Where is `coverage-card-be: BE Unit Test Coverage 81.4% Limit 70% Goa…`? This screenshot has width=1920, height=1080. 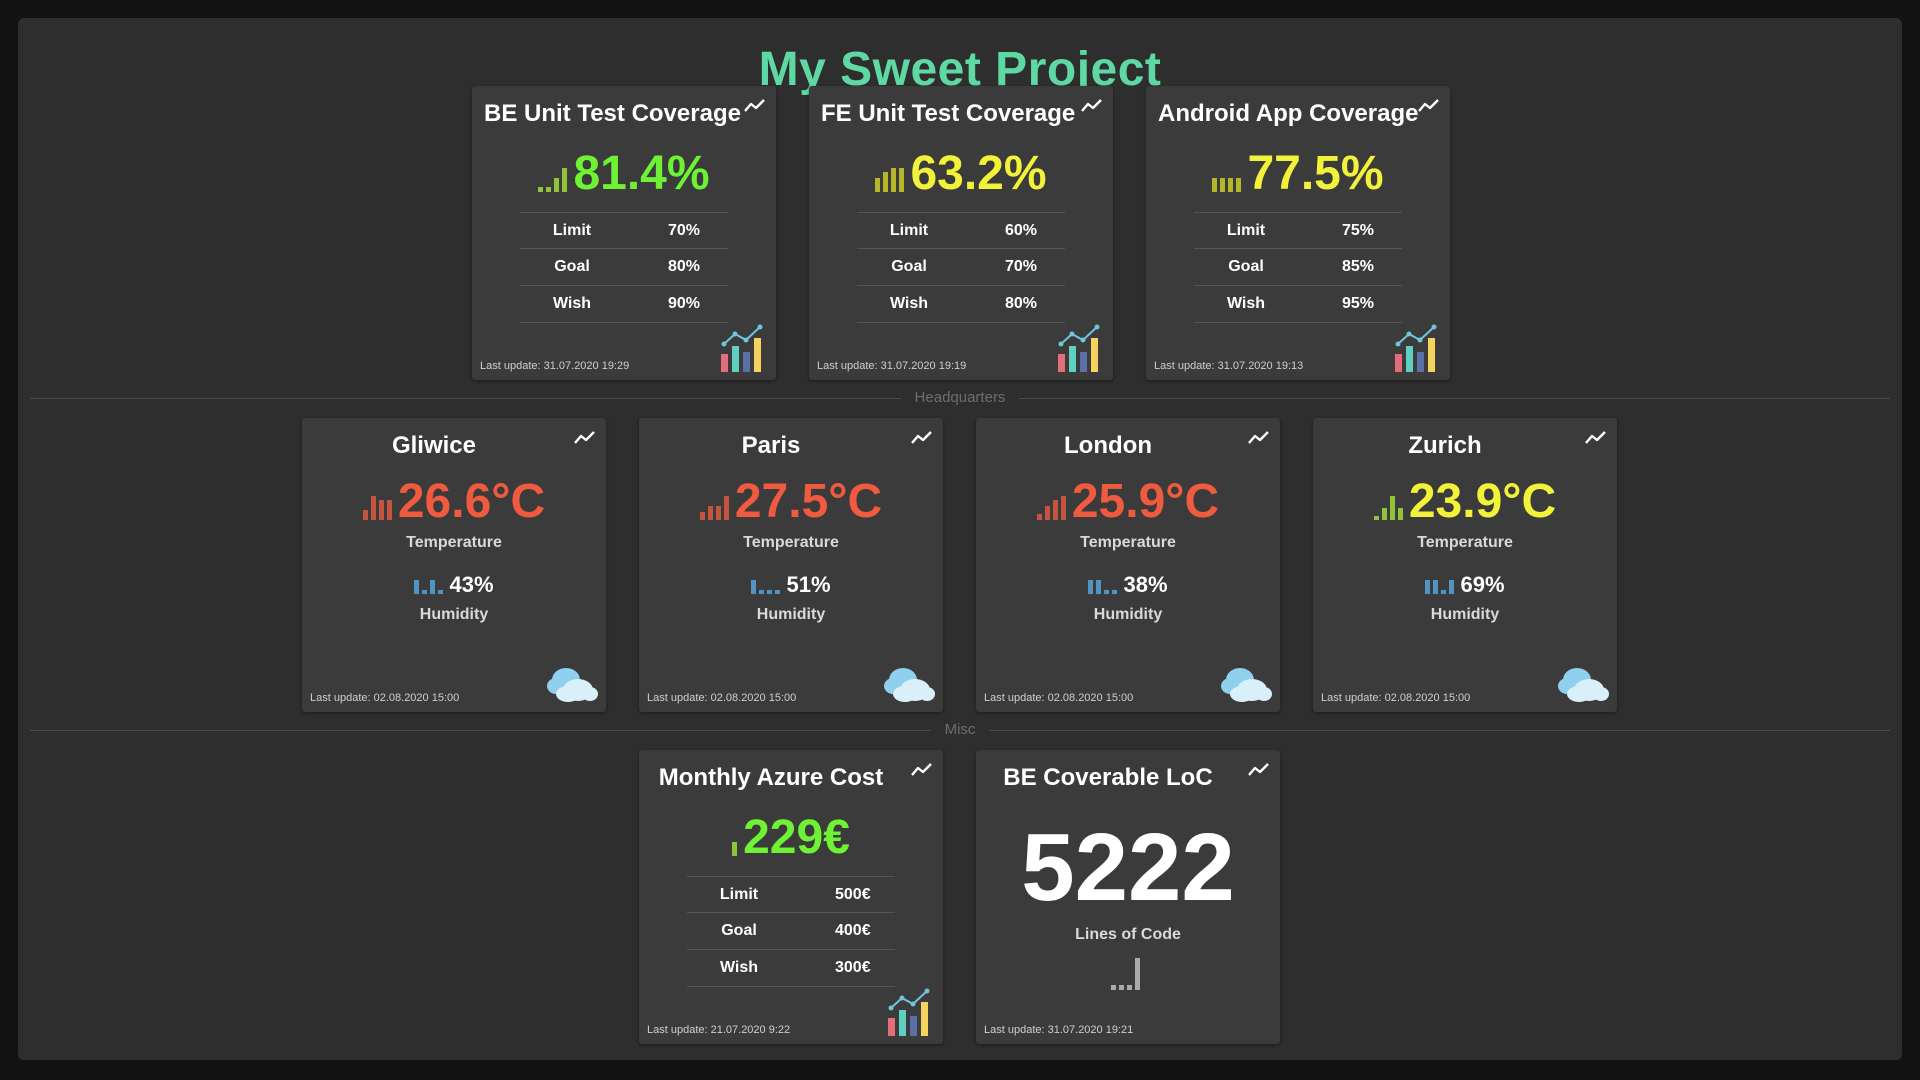
coverage-card-be: BE Unit Test Coverage 81.4% Limit 70% Goa… is located at coordinates (624, 233).